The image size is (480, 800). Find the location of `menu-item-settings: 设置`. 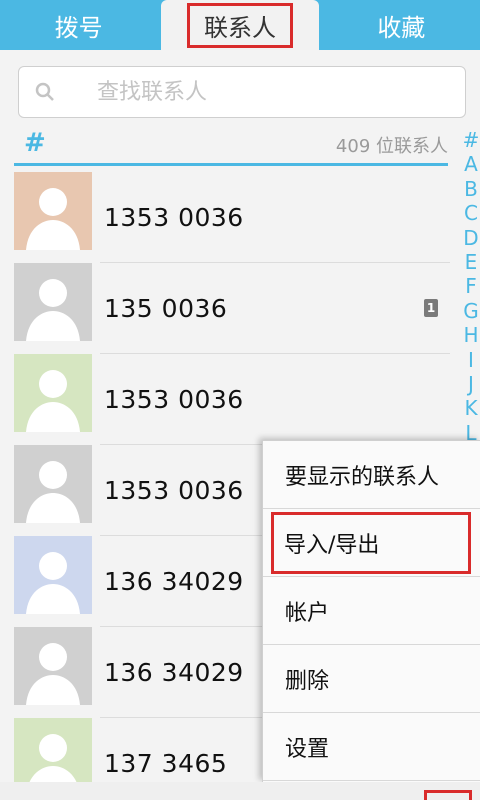

menu-item-settings: 设置 is located at coordinates (371, 747).